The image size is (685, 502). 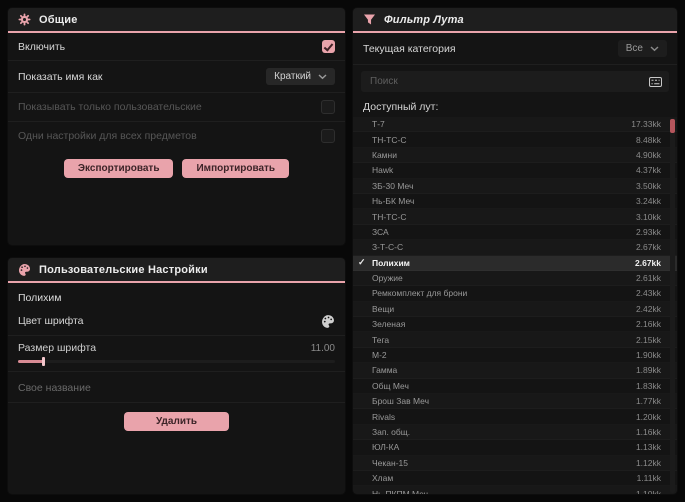 I want to click on loot-item-name: Брош Зав Меч, so click(x=401, y=401).